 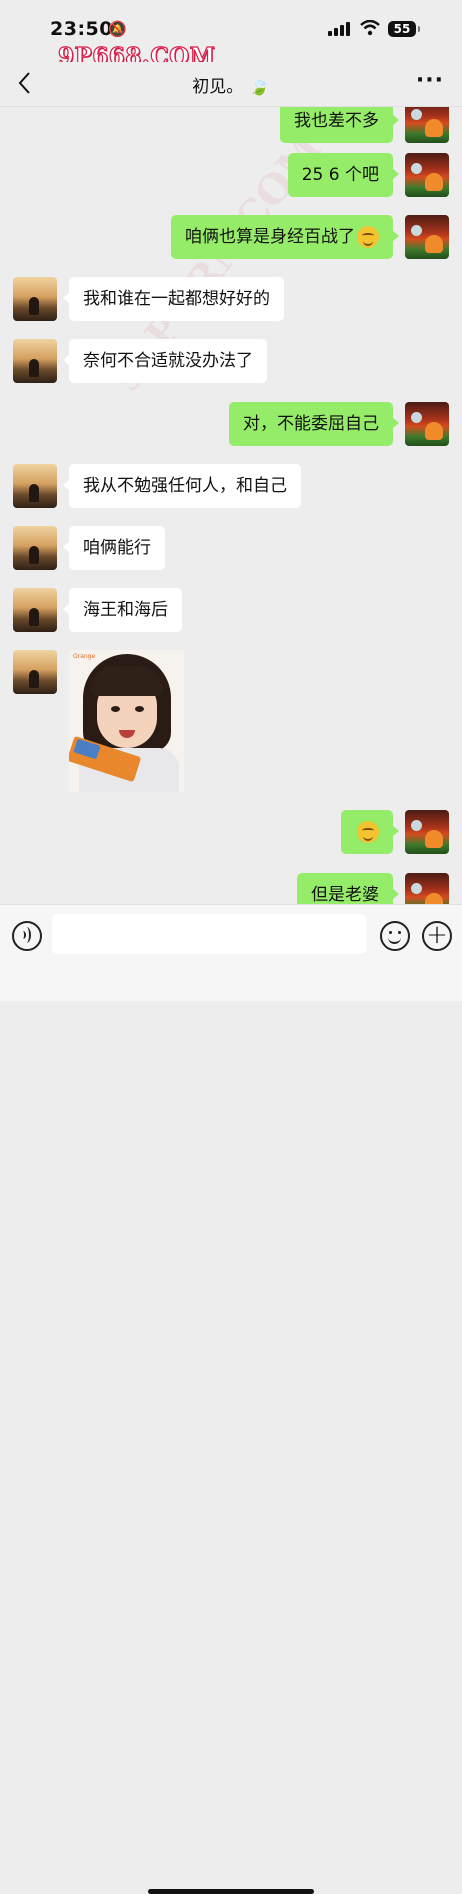 I want to click on received-message-bubble: 奈何不合适就没办法了, so click(x=165, y=361).